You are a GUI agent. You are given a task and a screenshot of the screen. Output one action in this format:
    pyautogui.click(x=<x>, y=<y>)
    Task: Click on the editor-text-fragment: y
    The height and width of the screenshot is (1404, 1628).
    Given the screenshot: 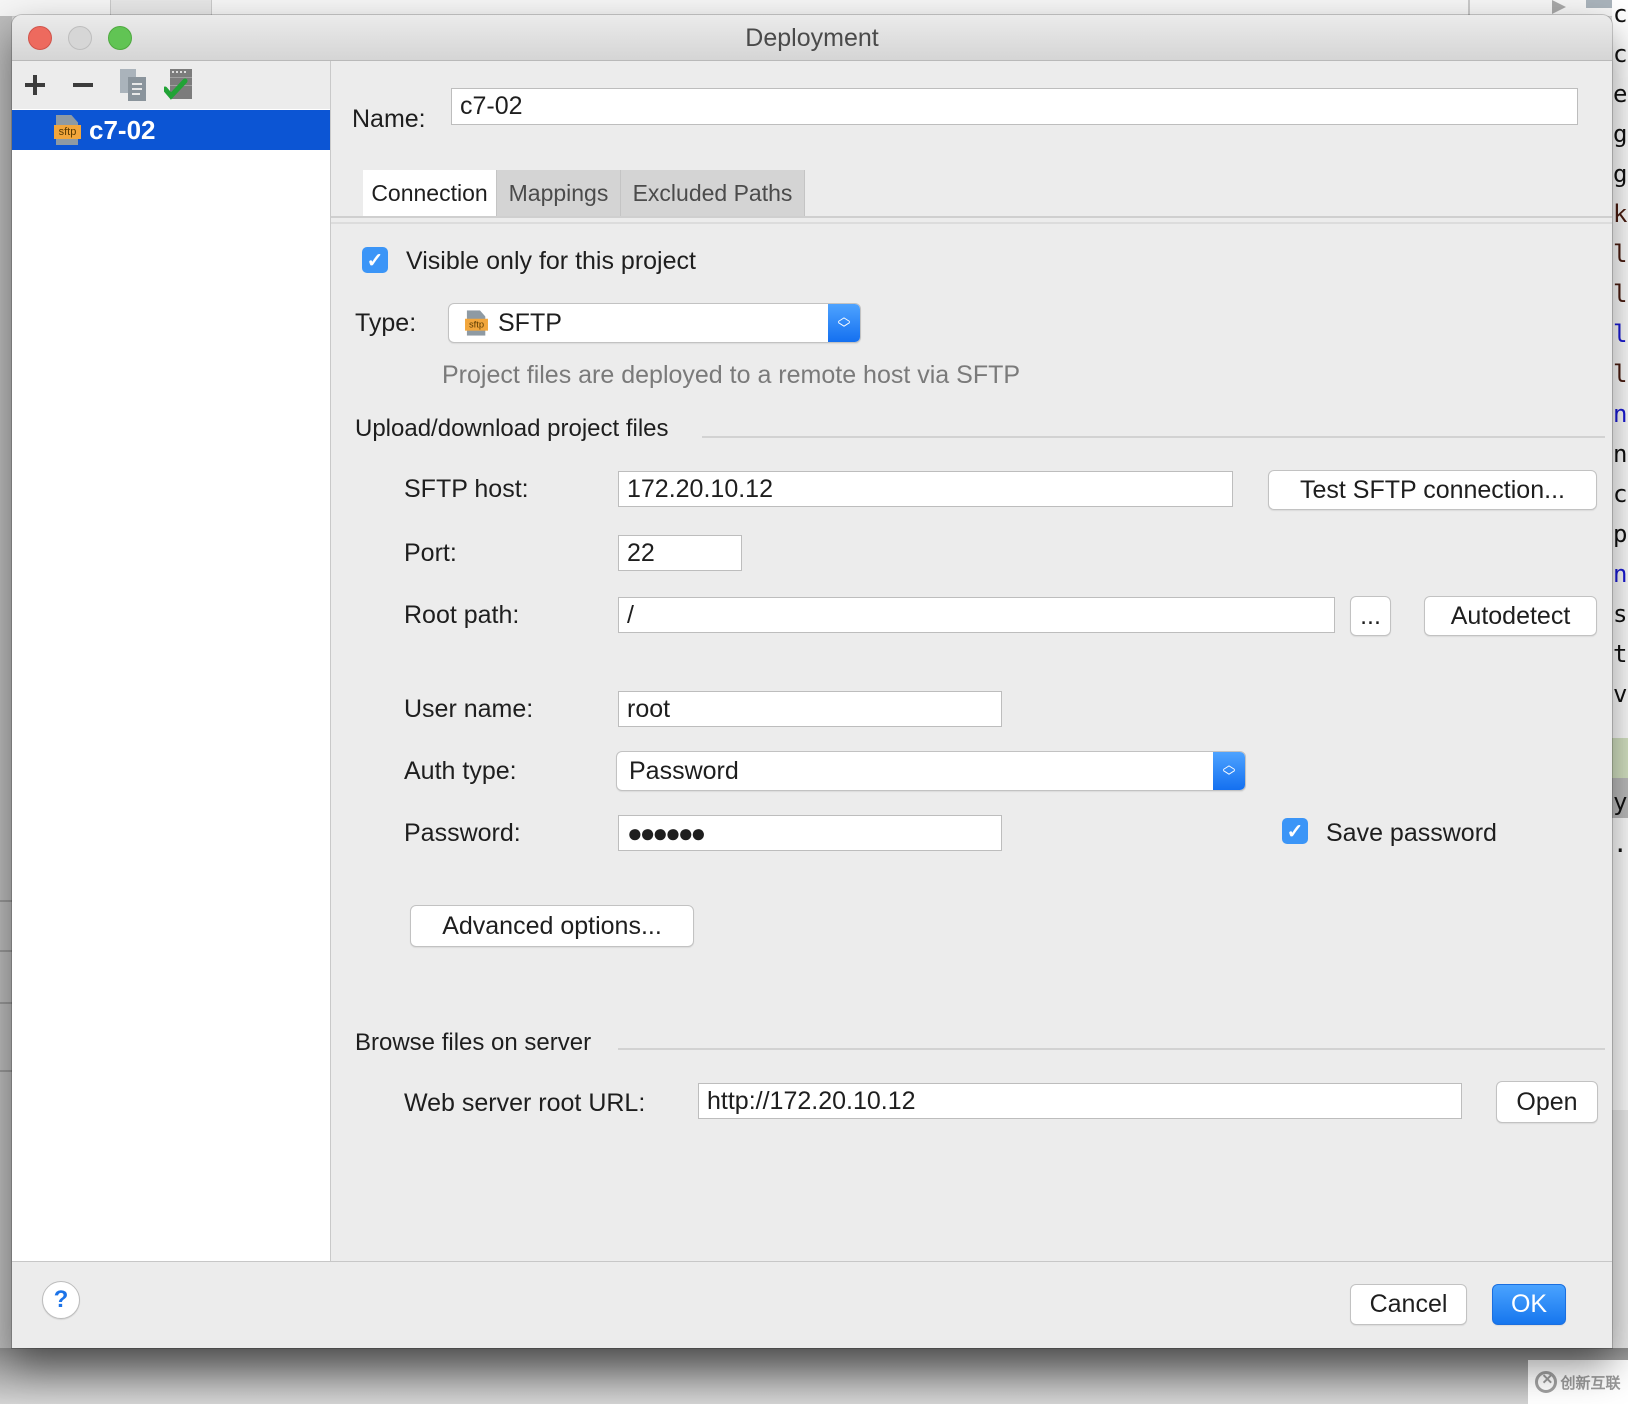 What is the action you would take?
    pyautogui.click(x=1620, y=802)
    